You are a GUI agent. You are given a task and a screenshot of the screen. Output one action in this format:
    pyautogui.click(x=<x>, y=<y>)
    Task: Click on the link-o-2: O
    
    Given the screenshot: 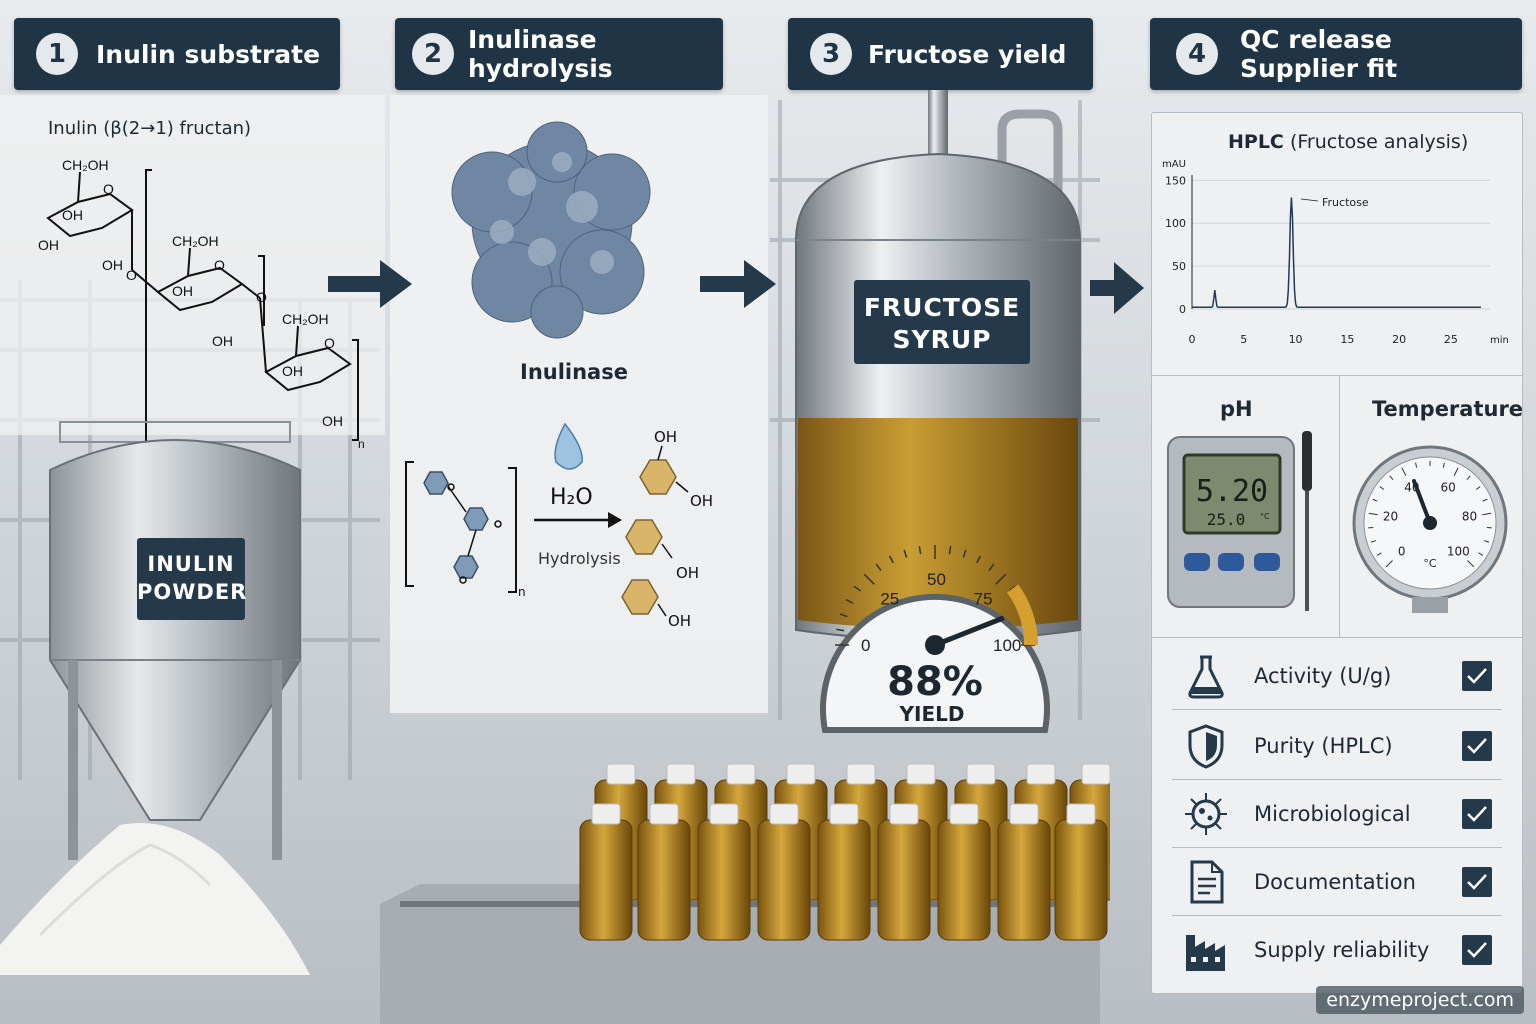 What is the action you would take?
    pyautogui.click(x=261, y=297)
    